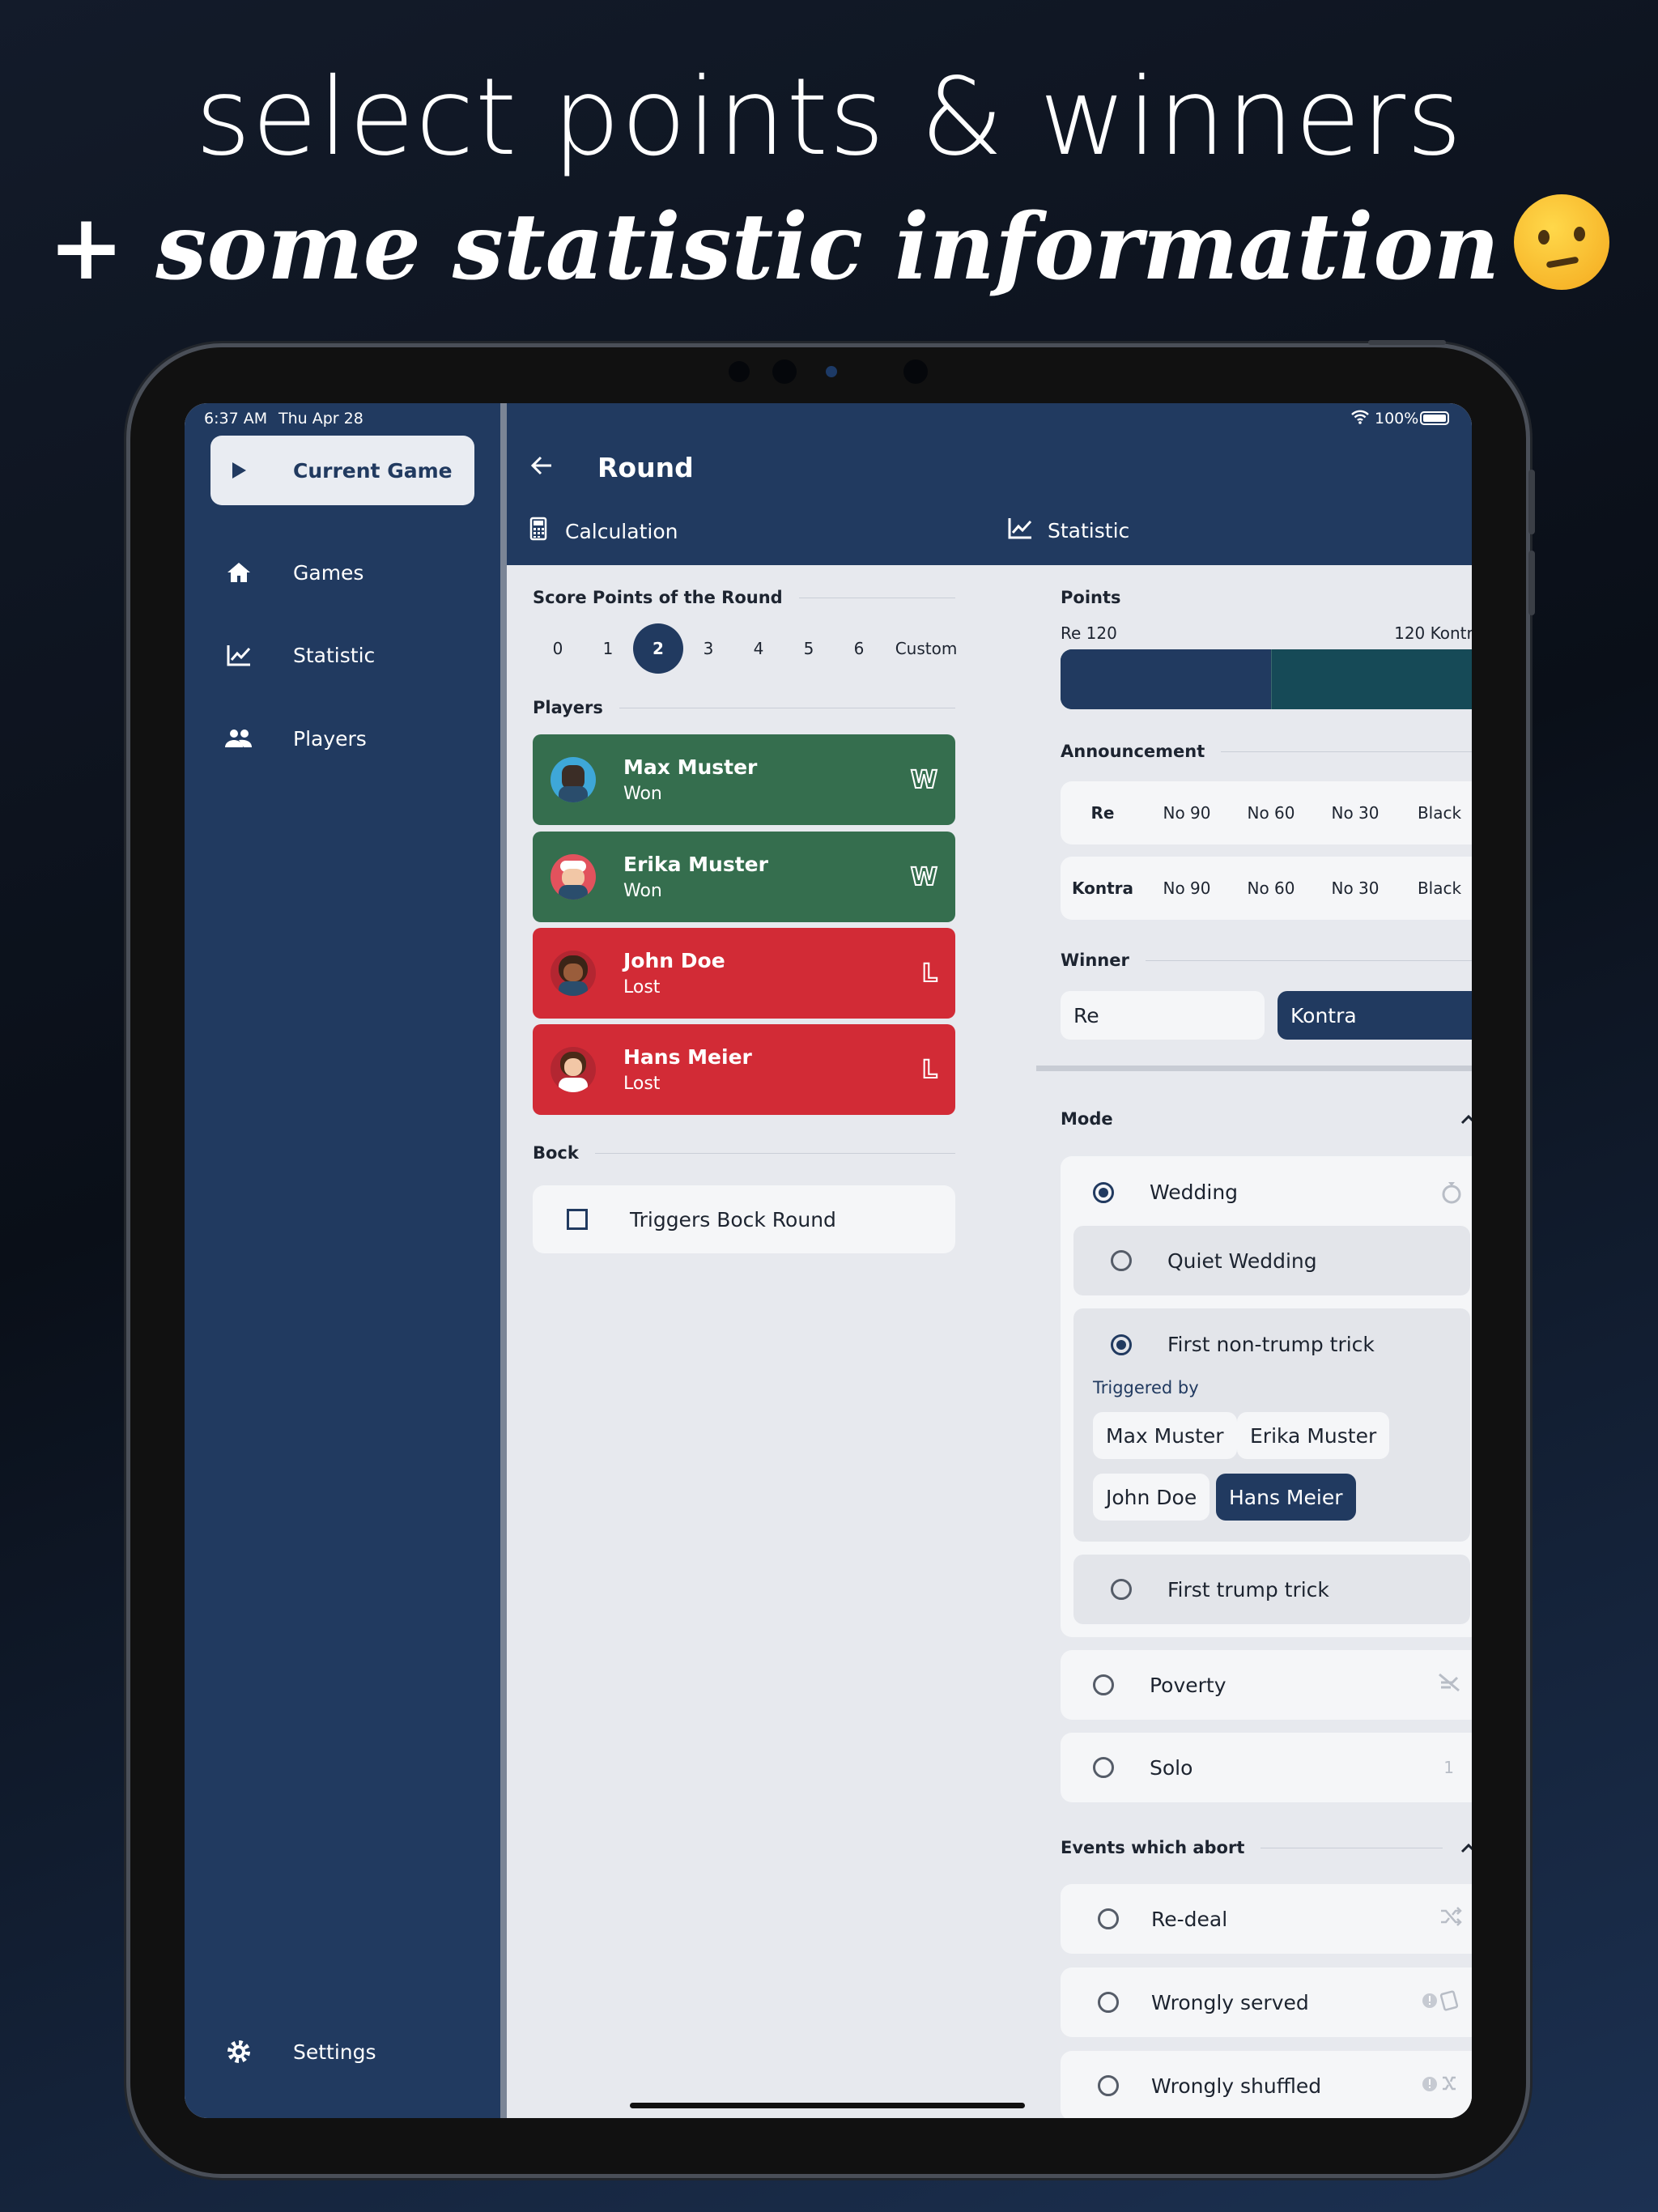 The width and height of the screenshot is (1658, 2212). Describe the element at coordinates (1531, 502) in the screenshot. I see `volume-button` at that location.